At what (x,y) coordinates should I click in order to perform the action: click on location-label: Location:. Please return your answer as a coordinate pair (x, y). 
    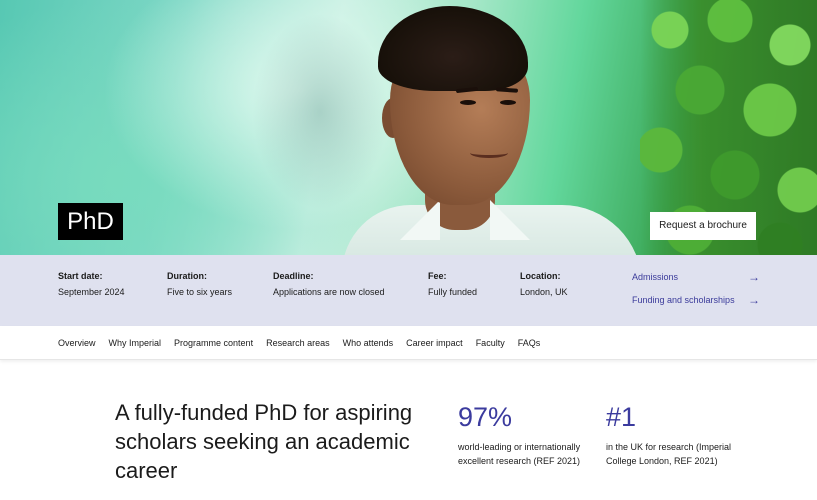
    Looking at the image, I should click on (540, 276).